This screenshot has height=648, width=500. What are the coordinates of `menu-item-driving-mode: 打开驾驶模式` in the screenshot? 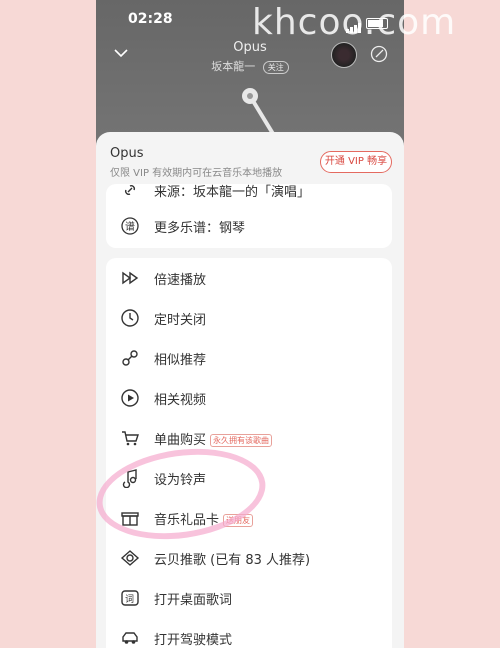 It's located at (249, 633).